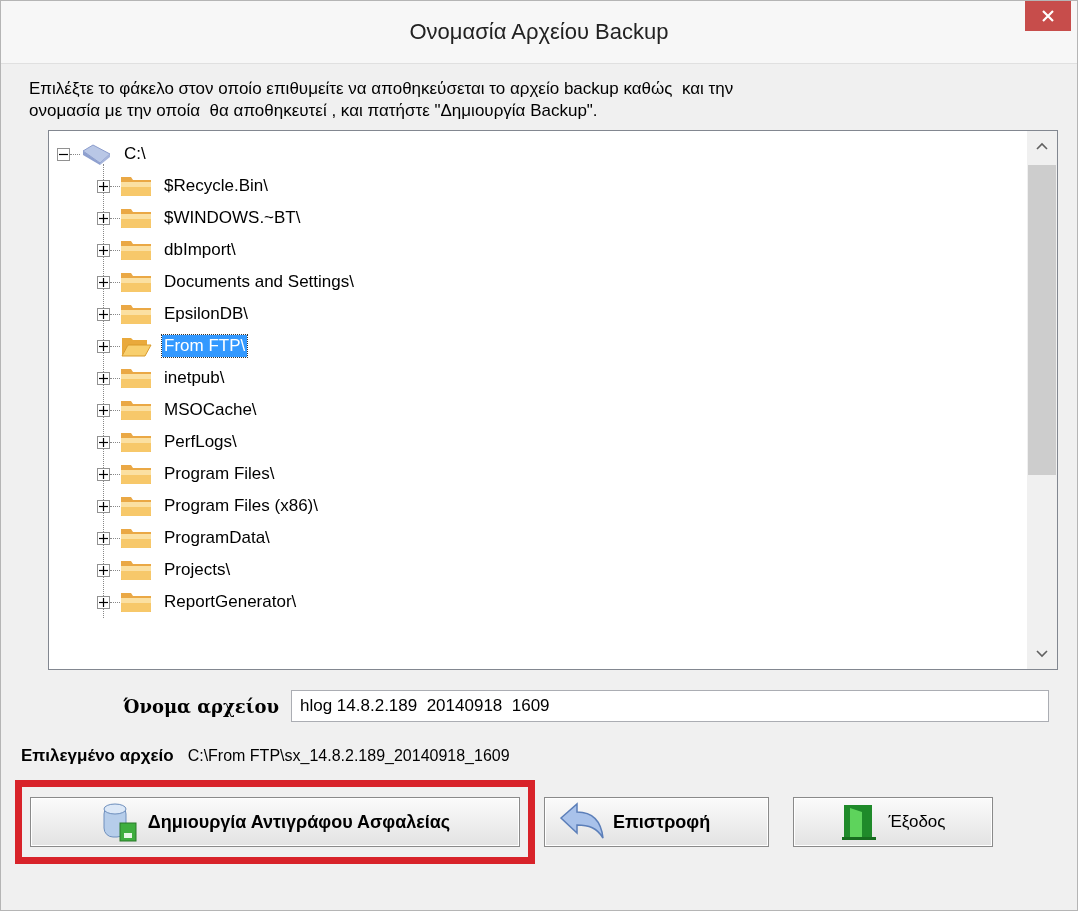 The height and width of the screenshot is (911, 1078). I want to click on close-button, so click(1048, 16).